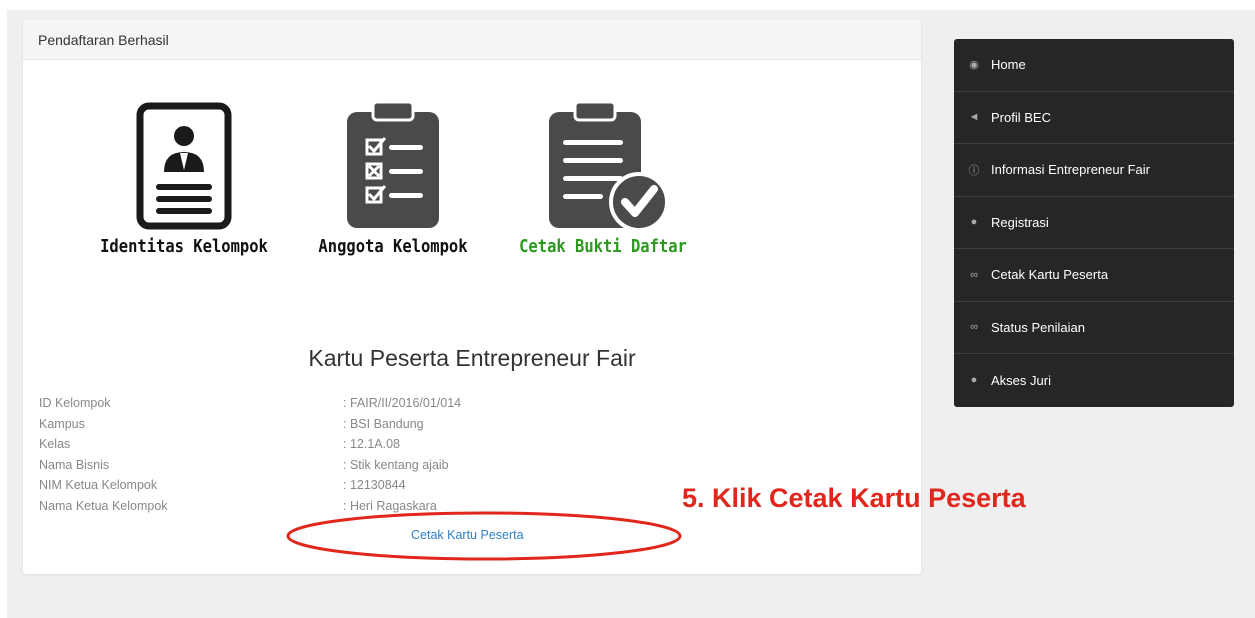 This screenshot has height=618, width=1255. Describe the element at coordinates (974, 170) in the screenshot. I see `info-icon: ⓘ` at that location.